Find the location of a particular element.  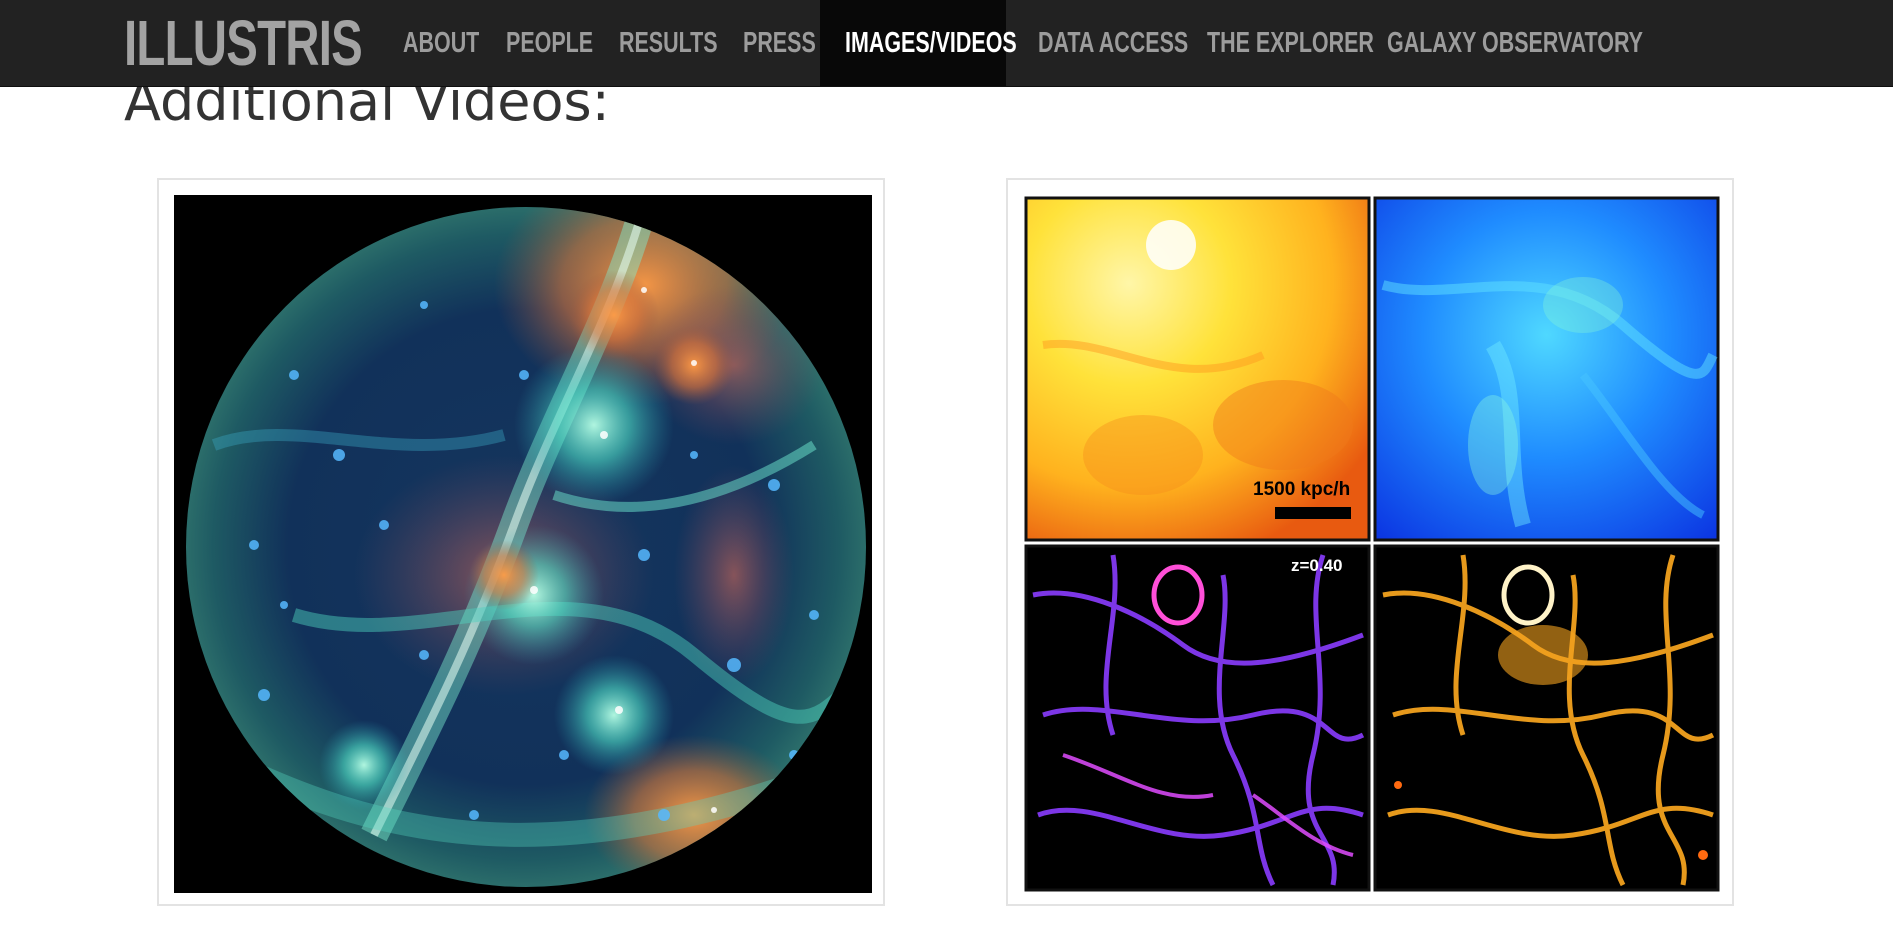

nav-item-about: ABOUT is located at coordinates (436, 43).